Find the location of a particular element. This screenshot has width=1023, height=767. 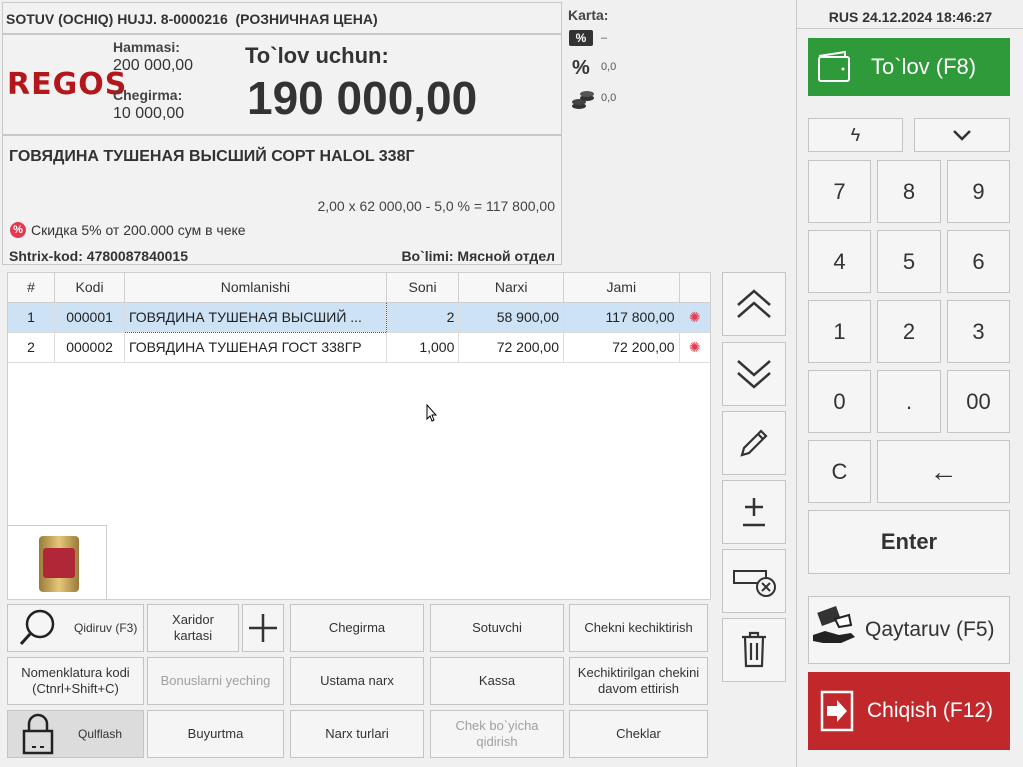

delete-row-button is located at coordinates (754, 581).